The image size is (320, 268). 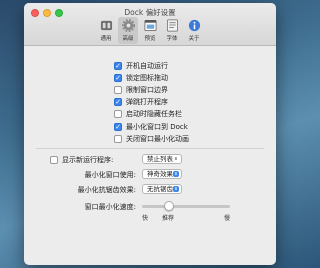 I want to click on slider-mid-label: 推荐, so click(x=168, y=218).